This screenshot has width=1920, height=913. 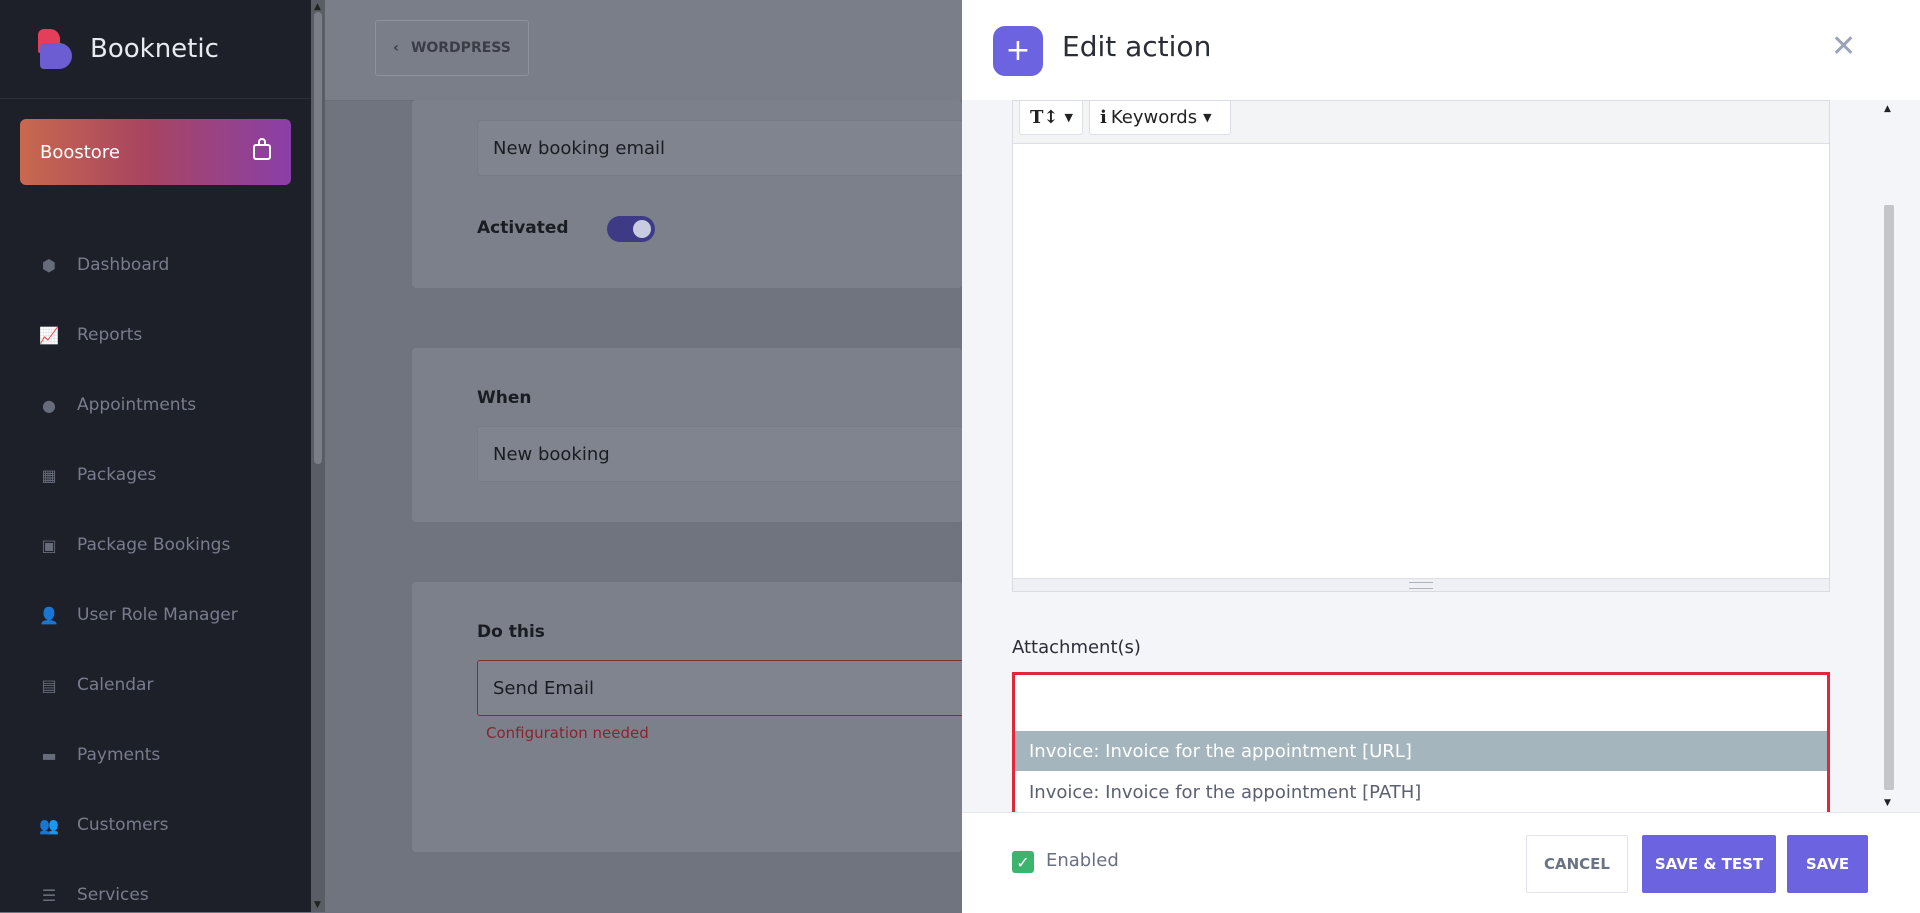 What do you see at coordinates (460, 48) in the screenshot?
I see `wordpress-back-label: WORDPRESS` at bounding box center [460, 48].